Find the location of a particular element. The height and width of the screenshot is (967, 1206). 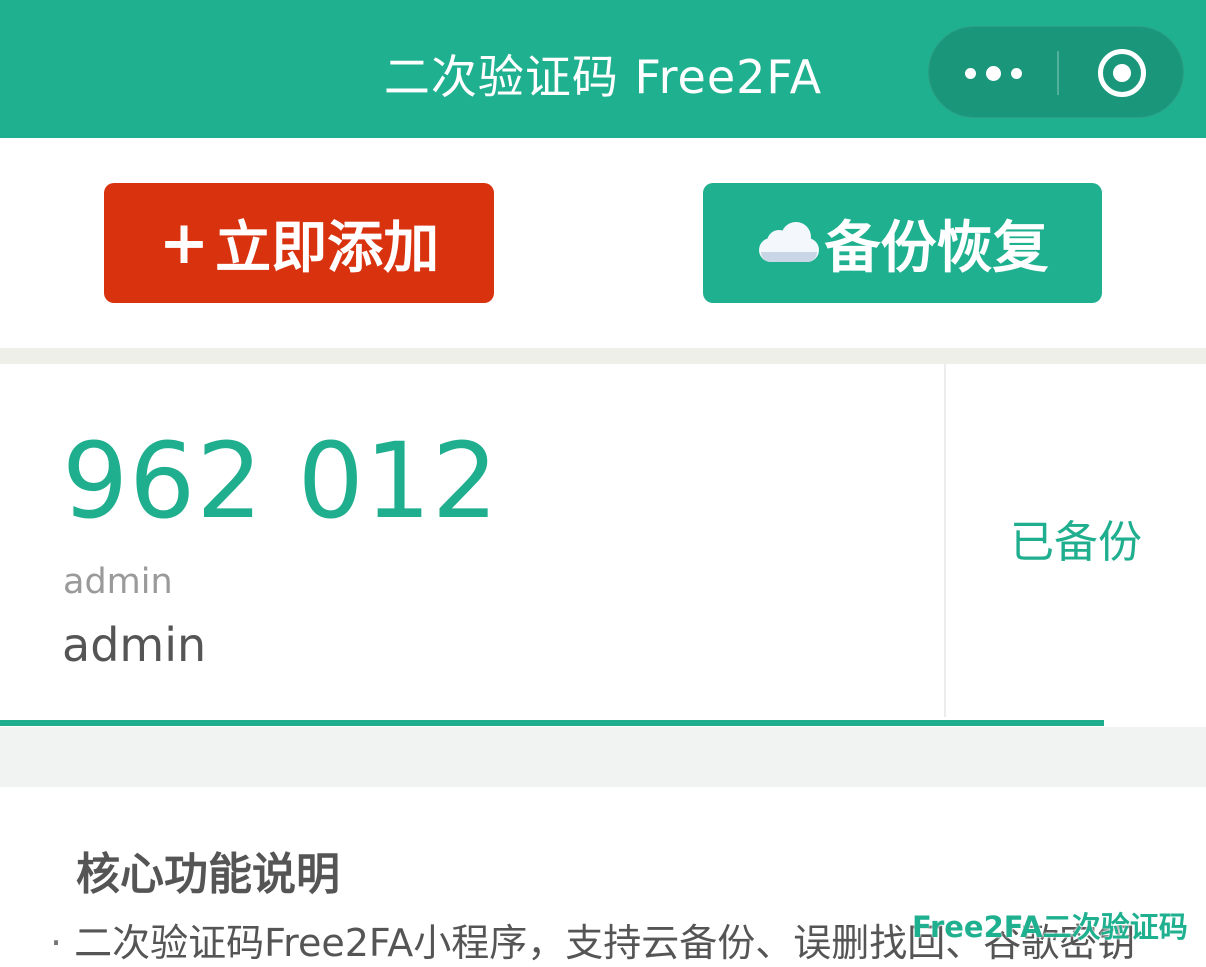

add-now-button: + 立即添加 is located at coordinates (299, 243).